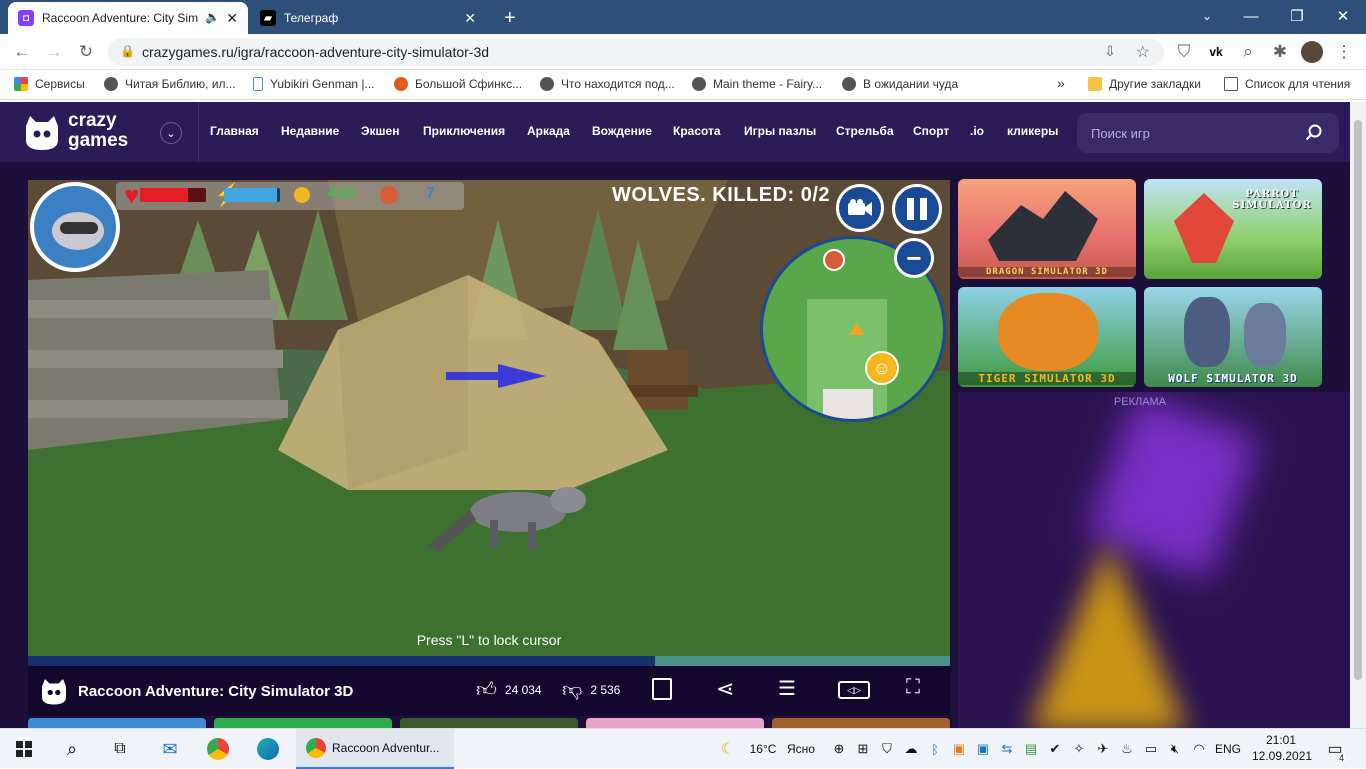 The width and height of the screenshot is (1366, 769). What do you see at coordinates (72, 749) in the screenshot?
I see `search-icon: ⌕` at bounding box center [72, 749].